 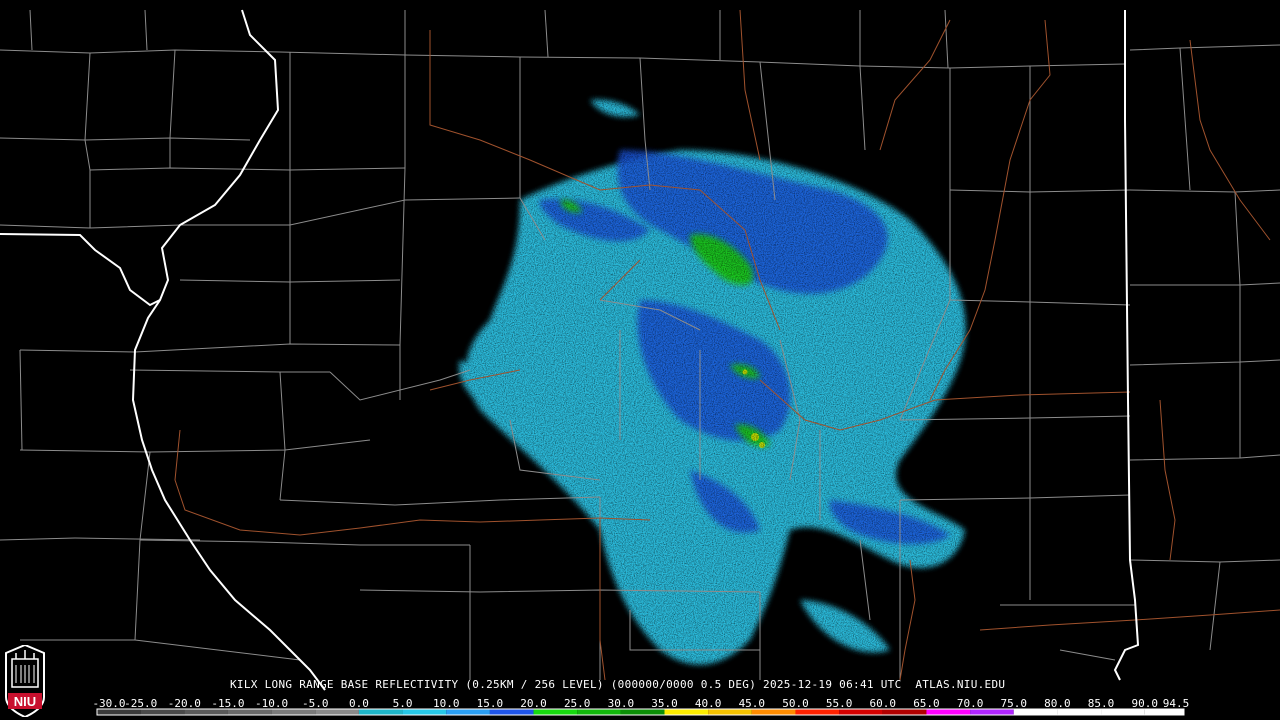 What do you see at coordinates (708, 703) in the screenshot?
I see `color-scale-label: 40.0` at bounding box center [708, 703].